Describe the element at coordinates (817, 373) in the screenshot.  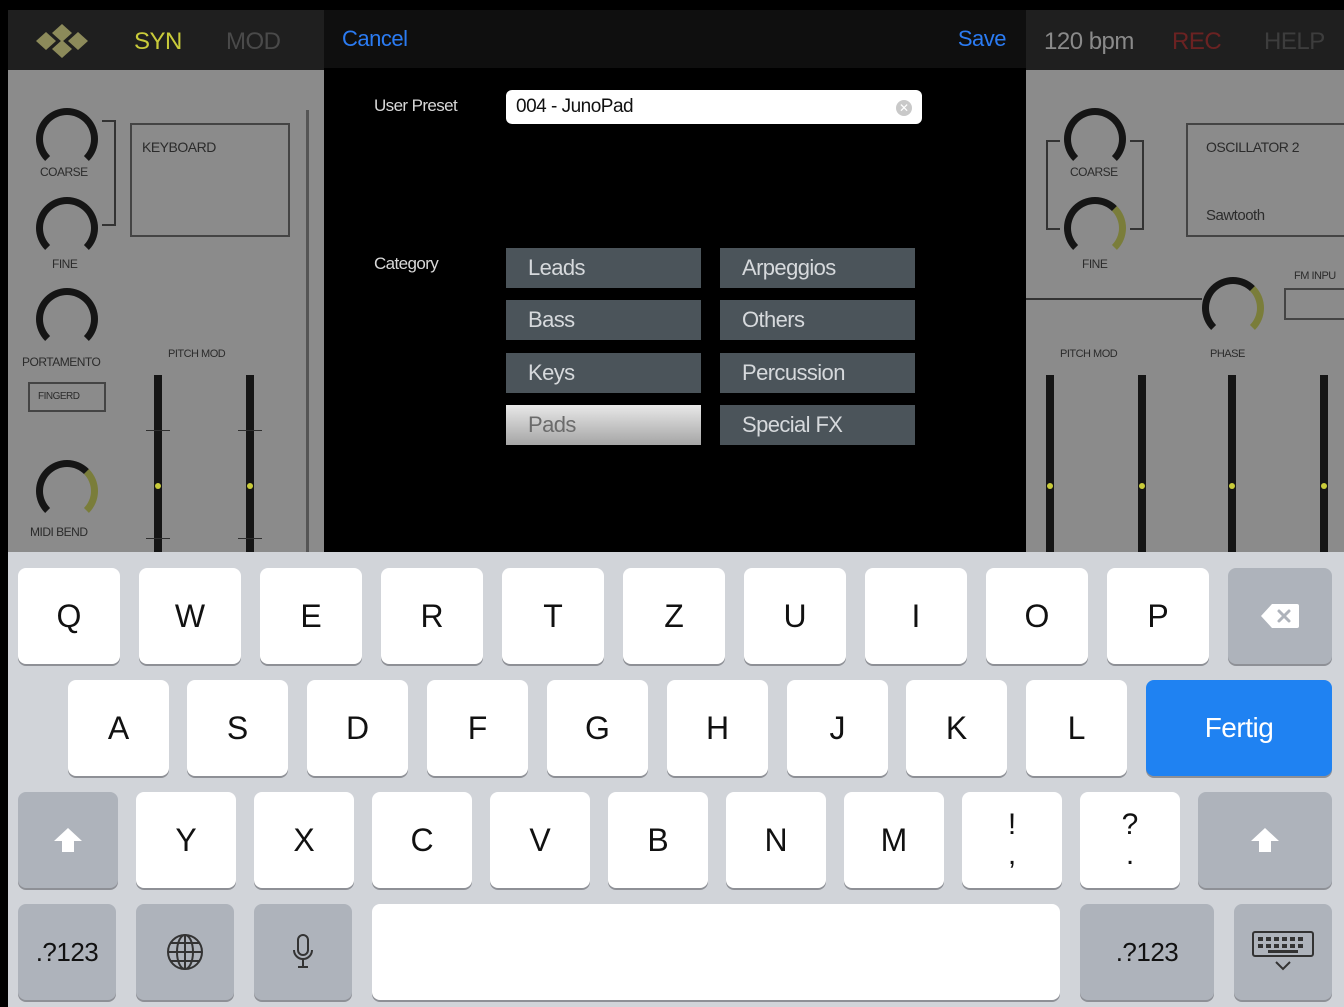
I see `category-percussion: Percussion` at that location.